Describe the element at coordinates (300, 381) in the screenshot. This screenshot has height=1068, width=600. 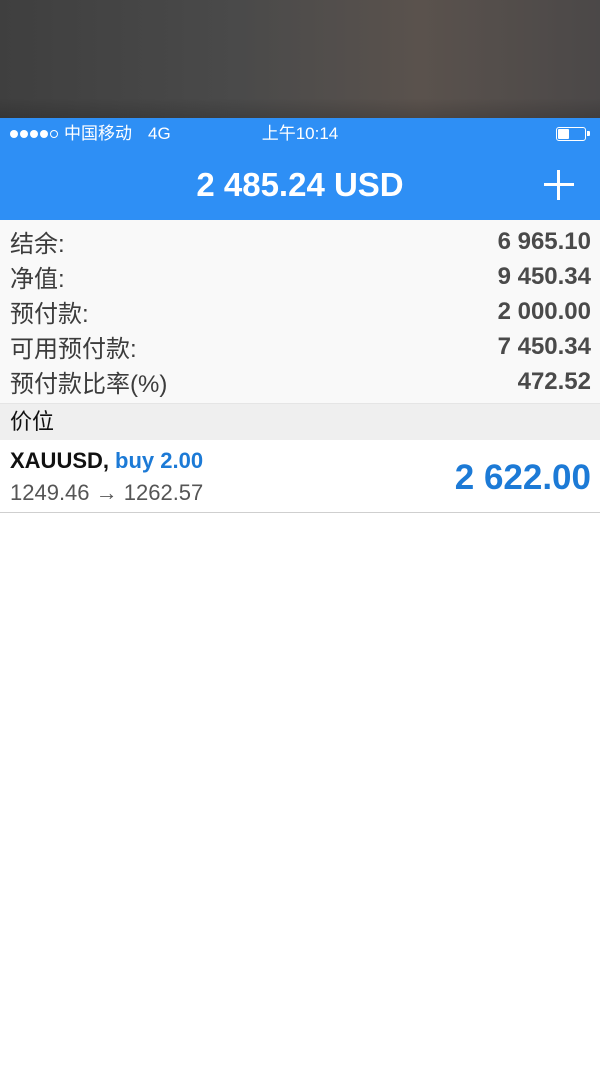
I see `summary-row-margin-level: 预付款比率(%) 472.52` at that location.